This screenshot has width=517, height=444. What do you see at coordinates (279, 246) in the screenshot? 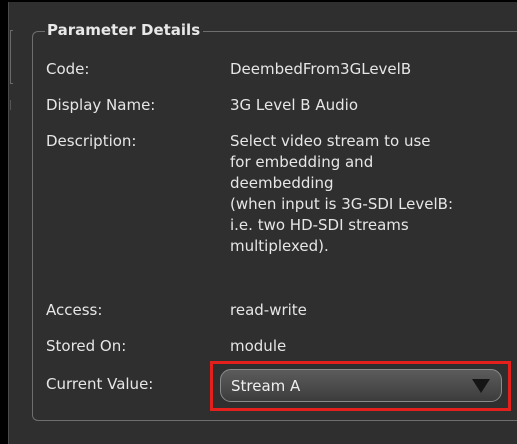
I see `description-line: multiplexed).` at bounding box center [279, 246].